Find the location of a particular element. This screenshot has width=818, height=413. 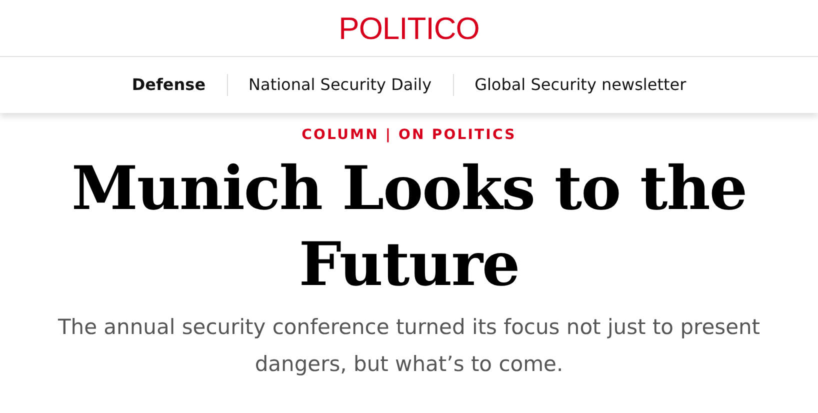

subtitle: The annual security conference turned its focus not just to present dangers, but what’s to come. is located at coordinates (409, 346).